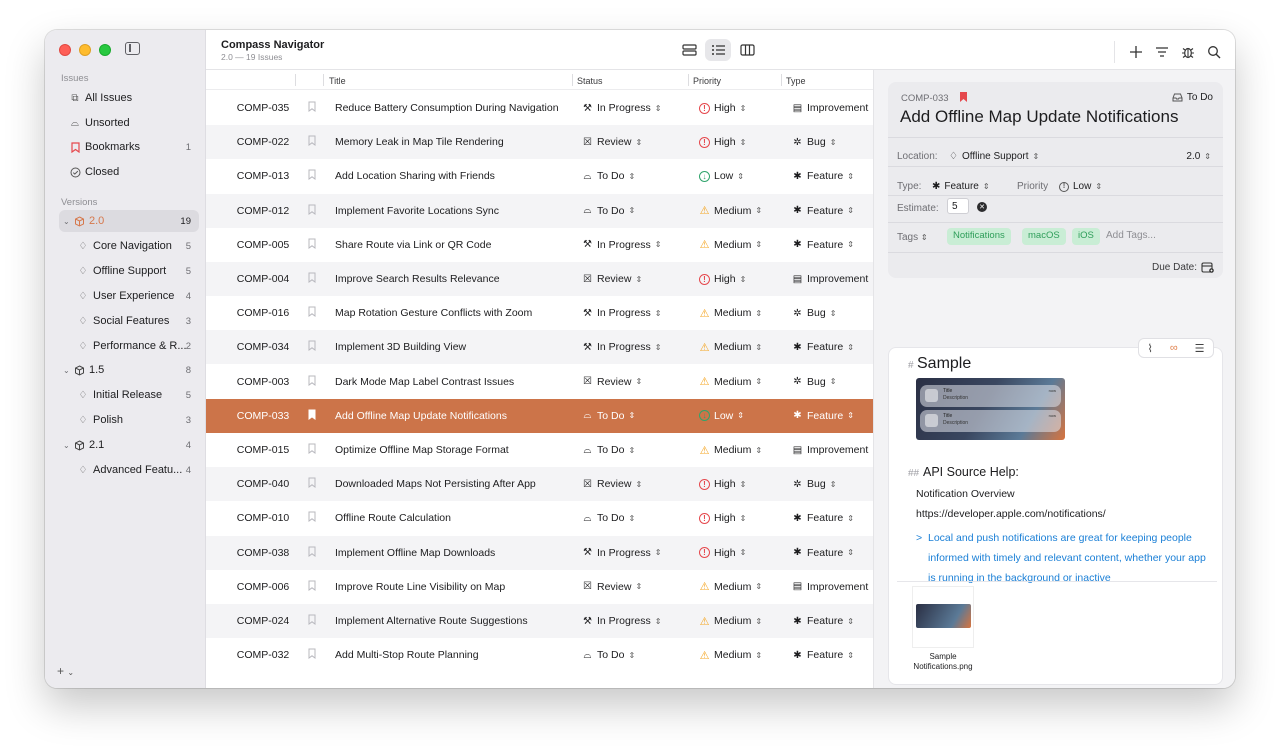 This screenshot has width=1280, height=747. What do you see at coordinates (1198, 156) in the screenshot?
I see `version-picker: 2.0 ⇕` at bounding box center [1198, 156].